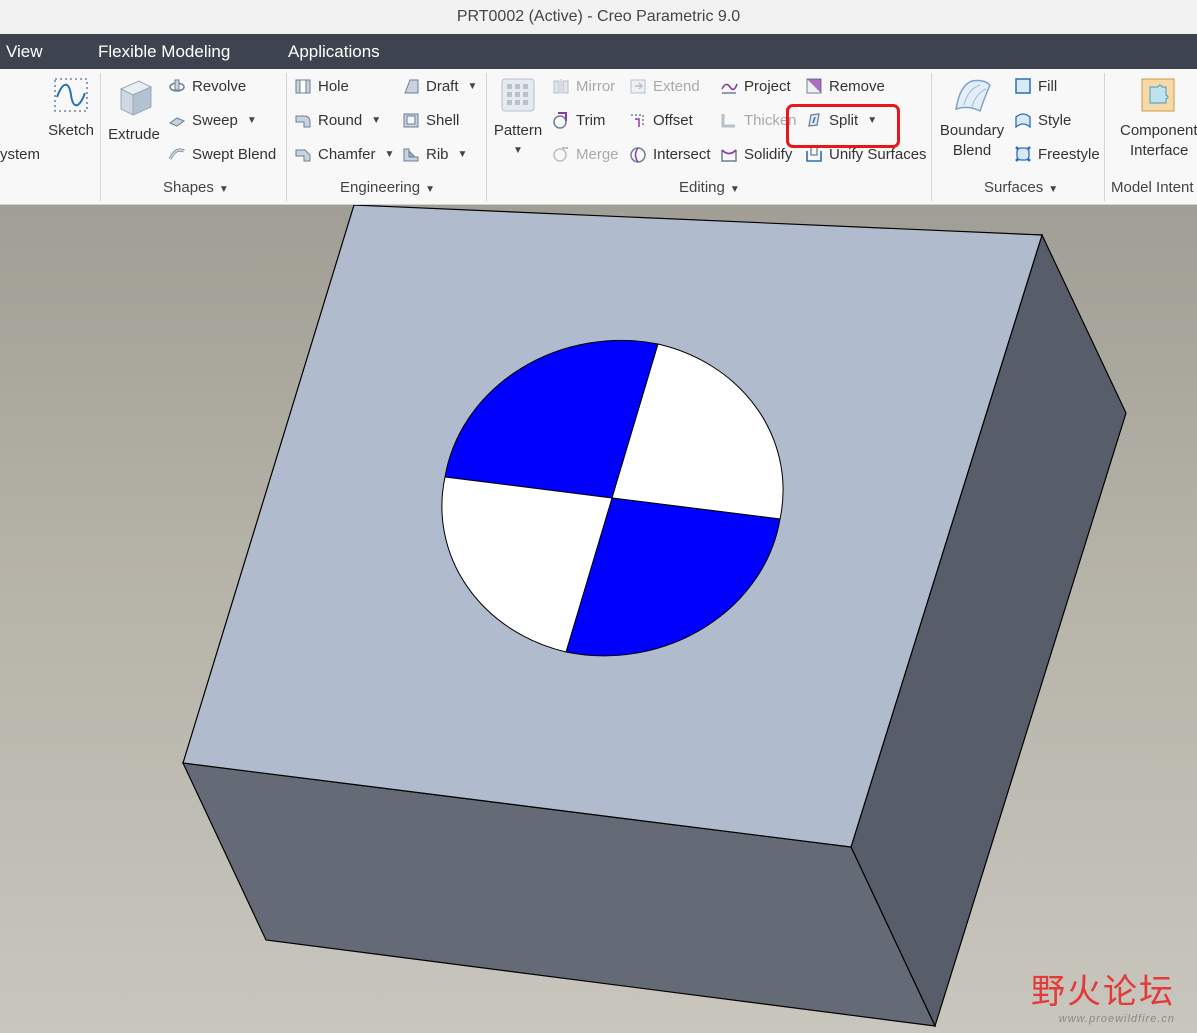  Describe the element at coordinates (1103, 994) in the screenshot. I see `forum-watermark: 野火论坛 www.proewildfire.cn` at that location.